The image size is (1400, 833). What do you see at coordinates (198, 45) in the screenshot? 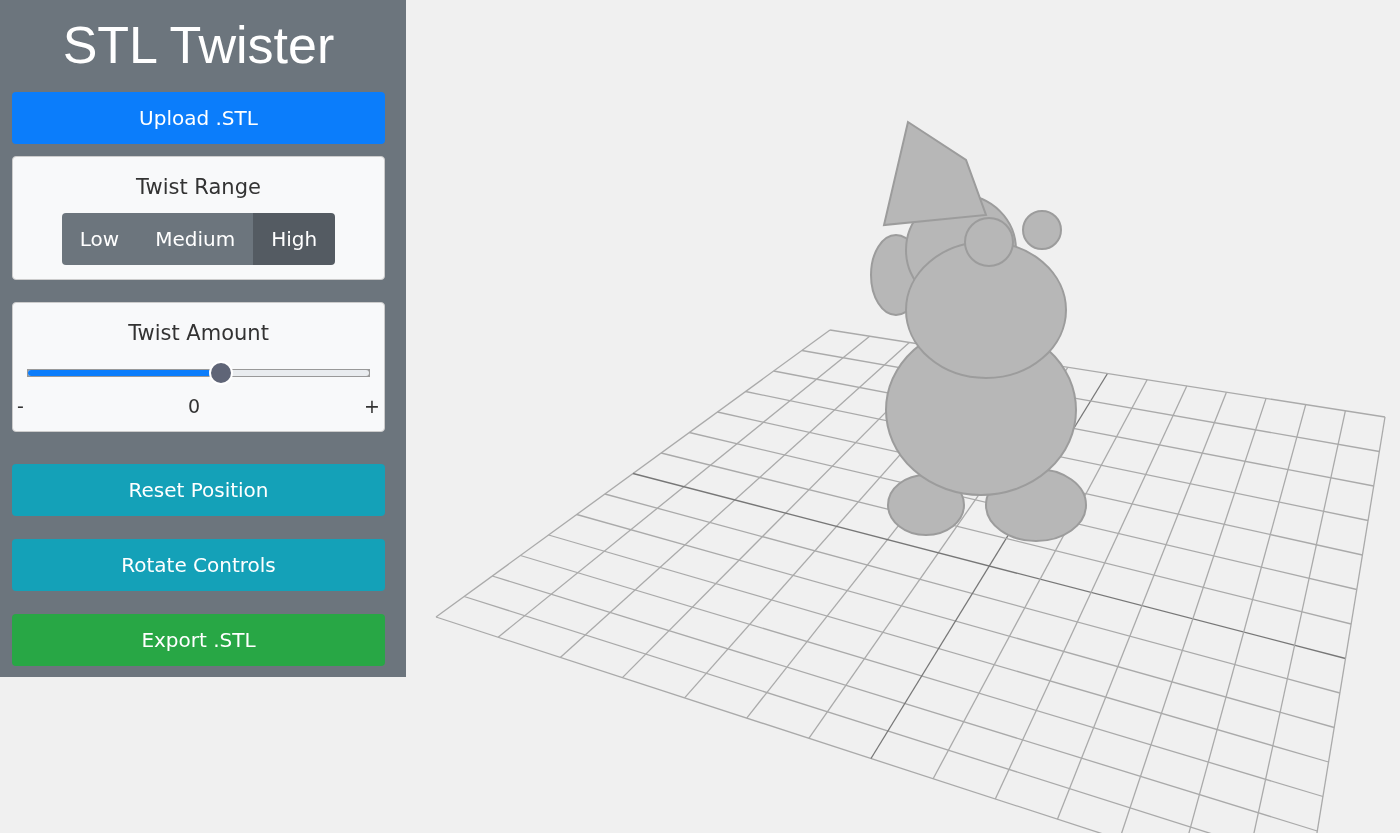
I see `app-title: STL Twister` at bounding box center [198, 45].